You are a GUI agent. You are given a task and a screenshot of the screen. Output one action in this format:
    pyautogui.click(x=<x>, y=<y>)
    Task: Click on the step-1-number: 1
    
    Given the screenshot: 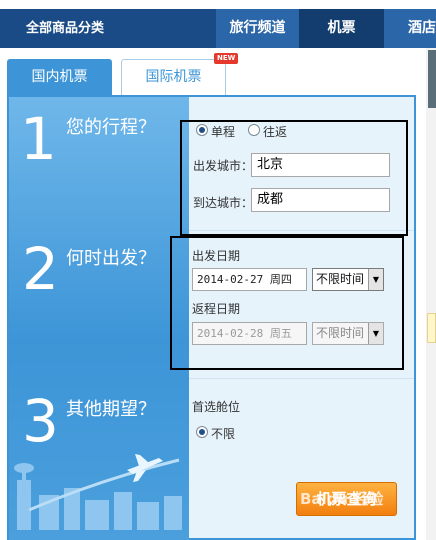 What is the action you would take?
    pyautogui.click(x=38, y=139)
    